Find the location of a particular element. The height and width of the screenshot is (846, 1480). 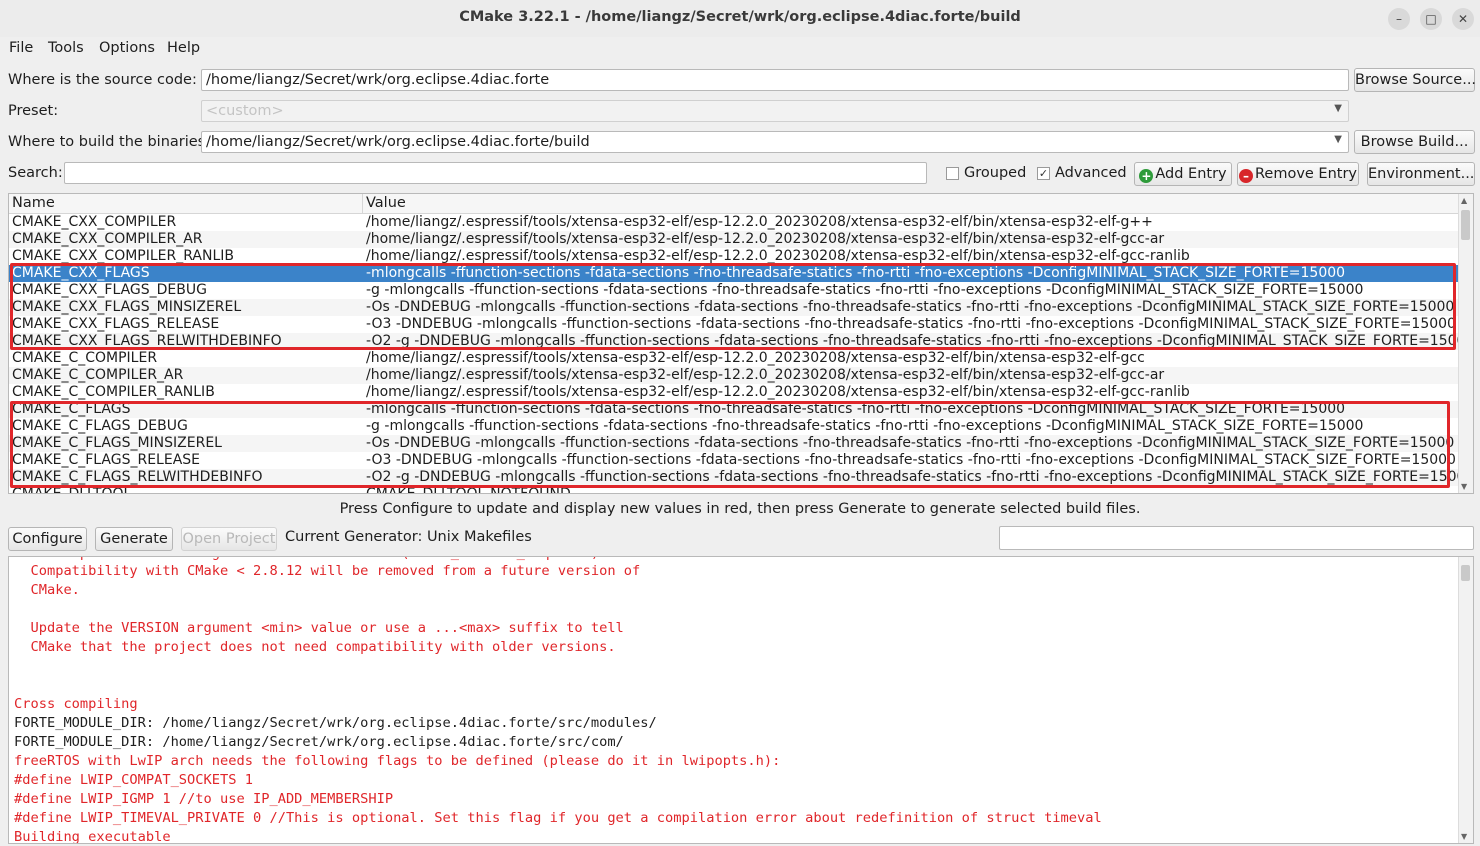

menu-bar: File Tools Options Help is located at coordinates (740, 49).